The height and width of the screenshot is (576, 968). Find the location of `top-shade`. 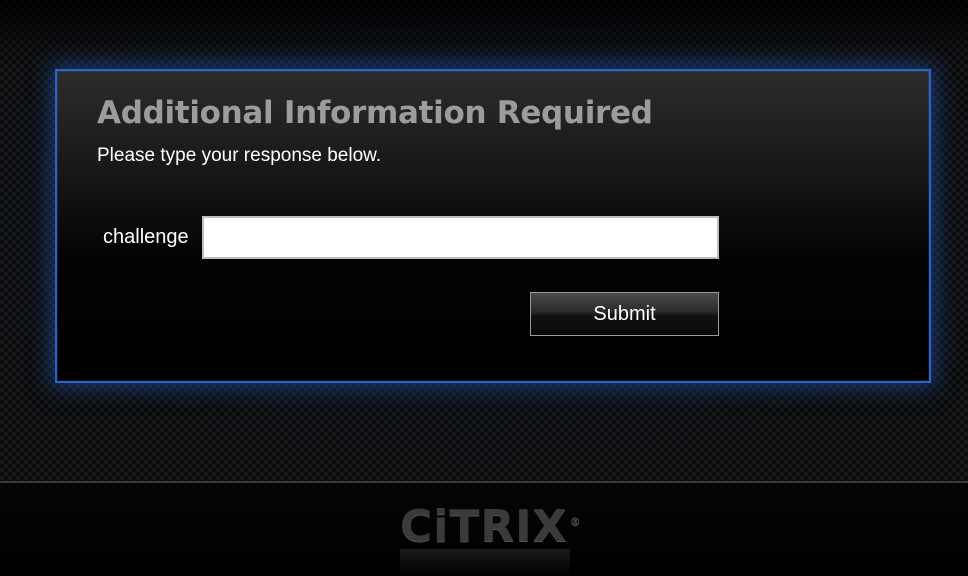

top-shade is located at coordinates (484, 30).